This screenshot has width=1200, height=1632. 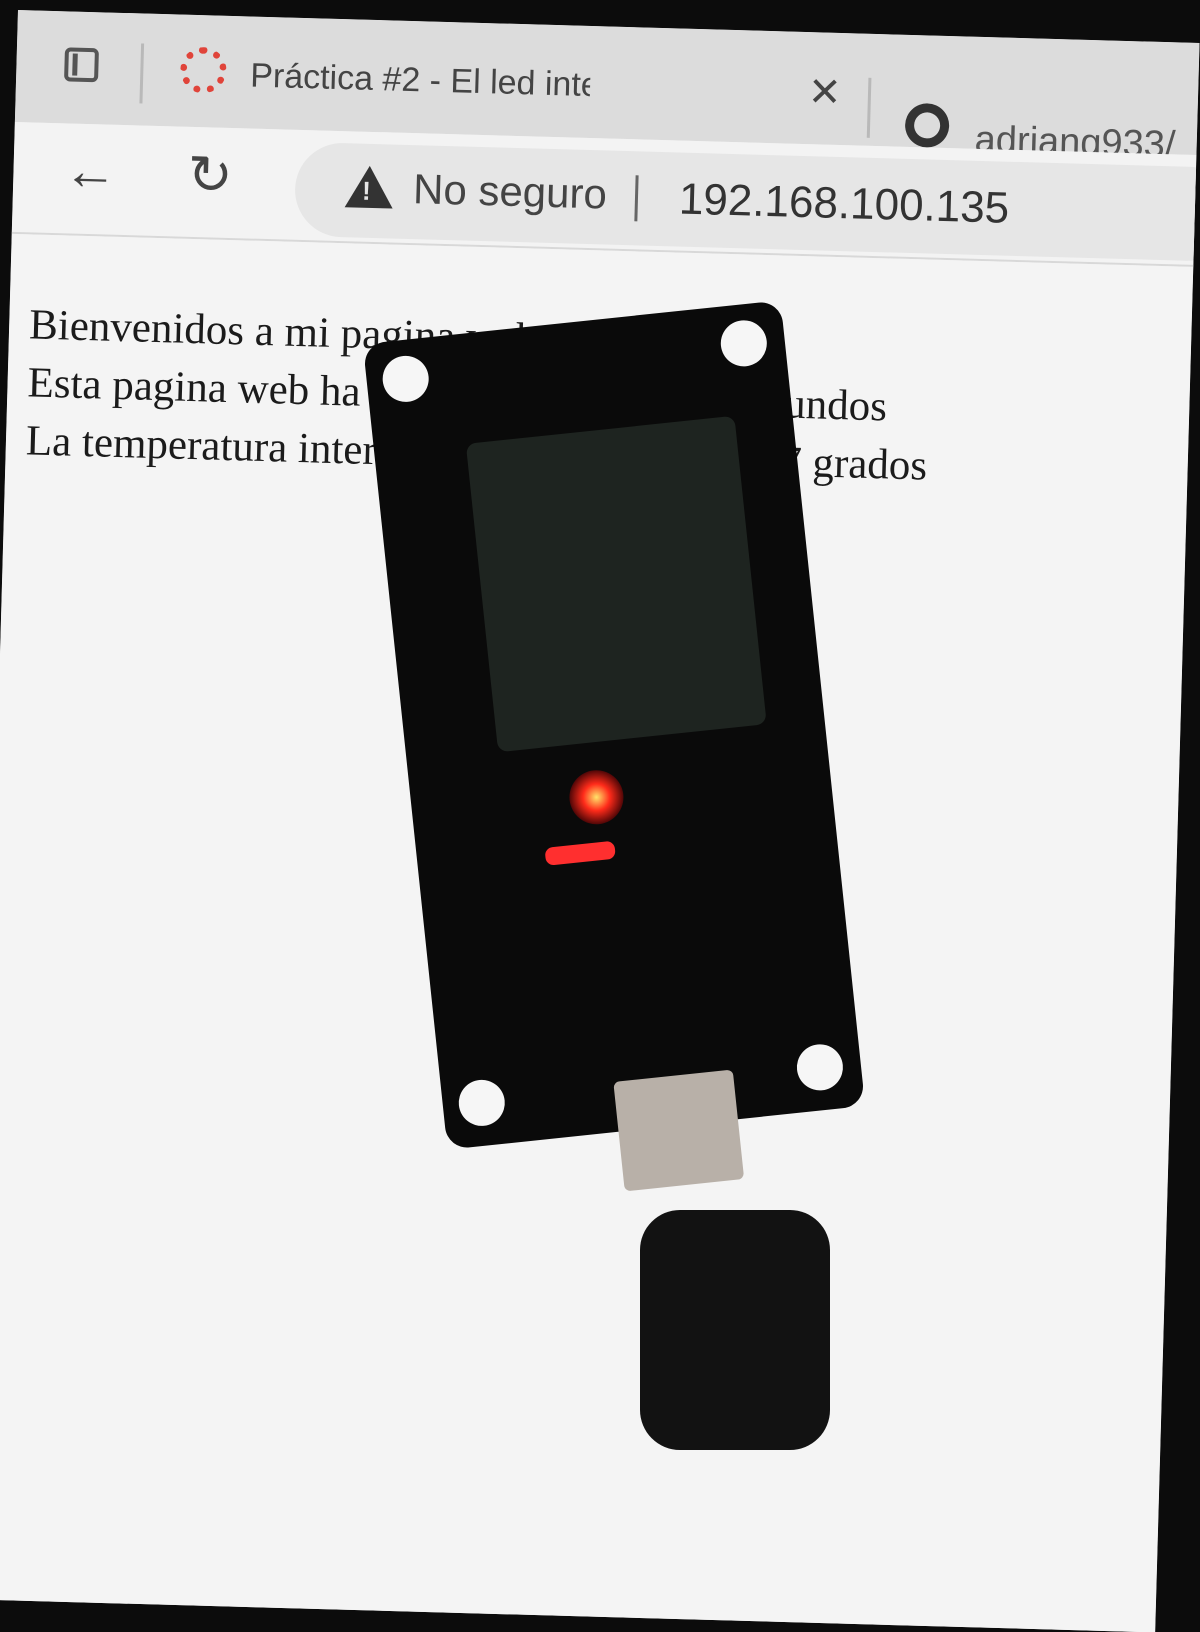 What do you see at coordinates (203, 70) in the screenshot?
I see `canvas-favicon-icon` at bounding box center [203, 70].